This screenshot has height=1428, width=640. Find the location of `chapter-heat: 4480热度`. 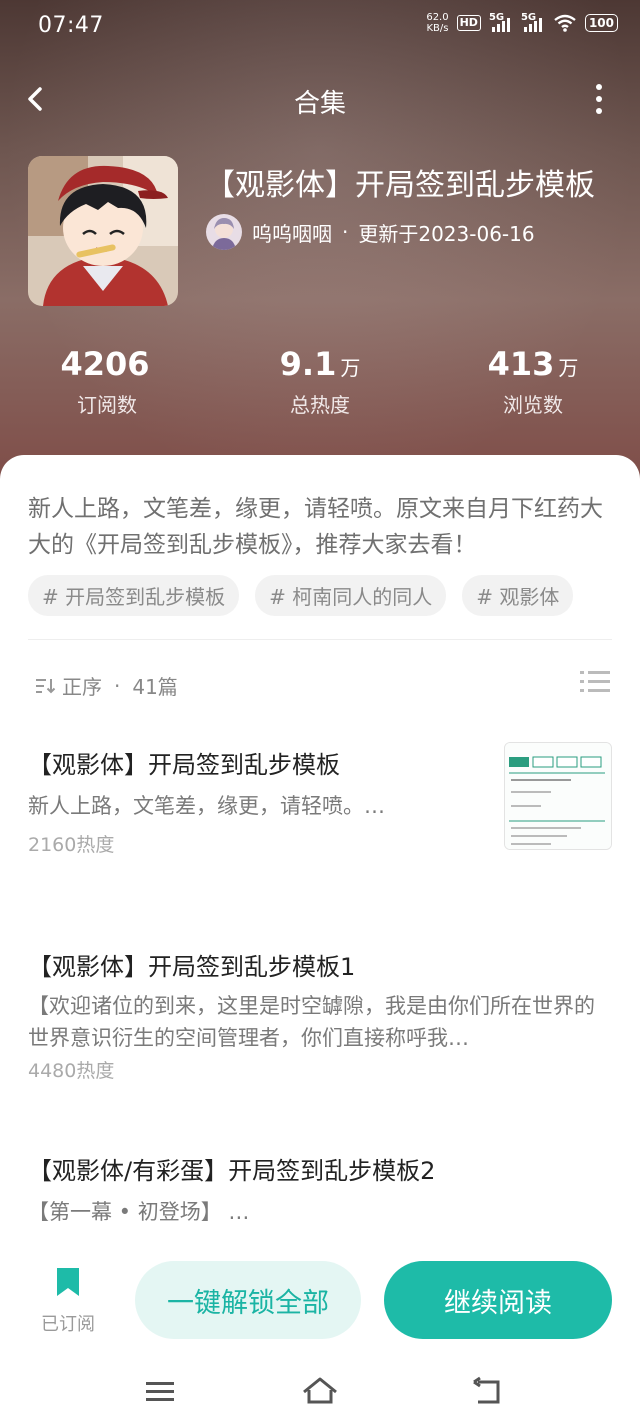

chapter-heat: 4480热度 is located at coordinates (71, 1071).